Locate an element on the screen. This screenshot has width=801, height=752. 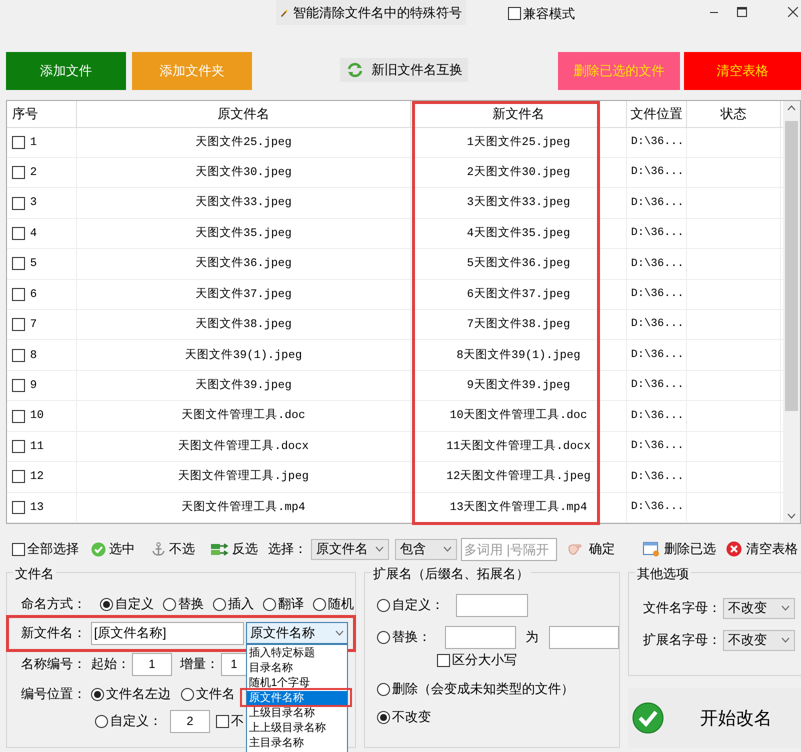
dropdown-option: 主目录名称 is located at coordinates (297, 743).